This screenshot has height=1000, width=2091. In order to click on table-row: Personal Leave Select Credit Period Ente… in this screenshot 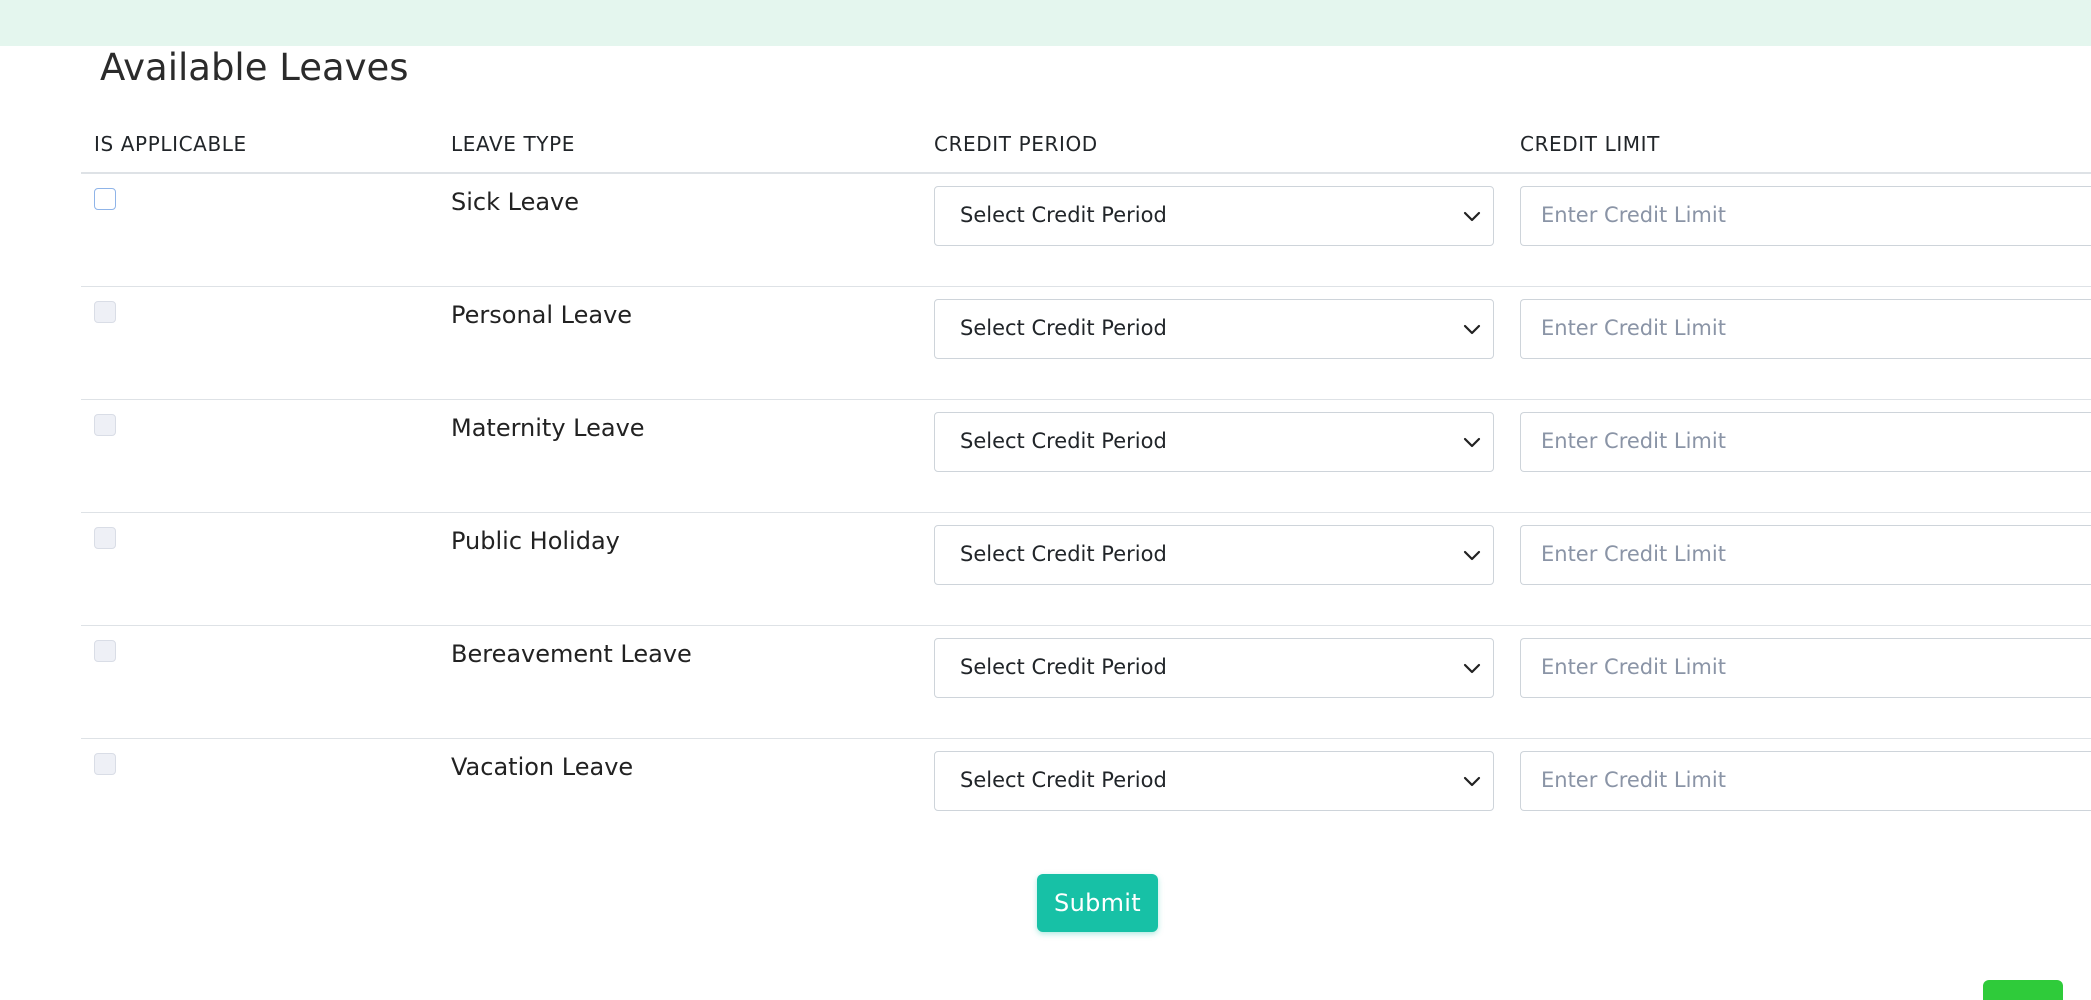, I will do `click(1086, 343)`.